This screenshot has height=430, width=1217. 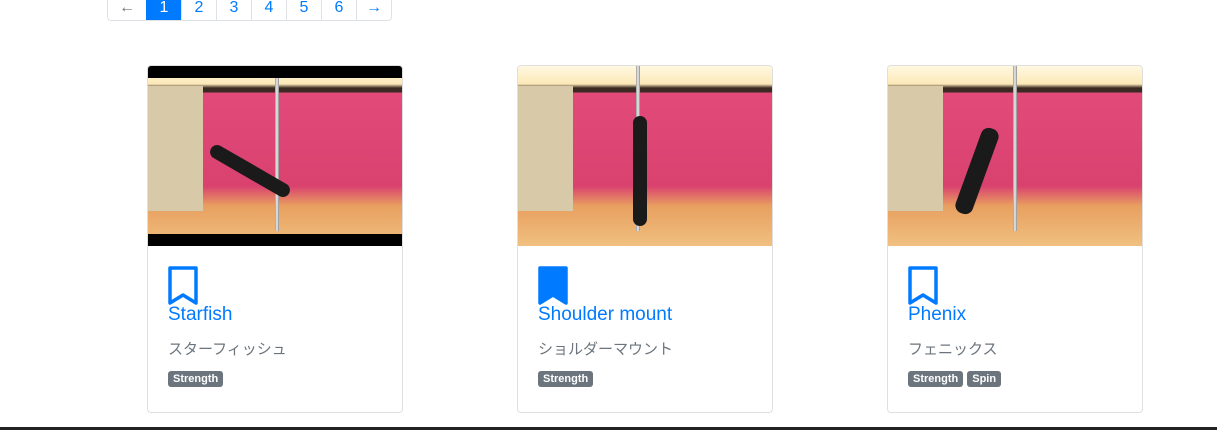 What do you see at coordinates (233, 10) in the screenshot?
I see `page-3-button: 3` at bounding box center [233, 10].